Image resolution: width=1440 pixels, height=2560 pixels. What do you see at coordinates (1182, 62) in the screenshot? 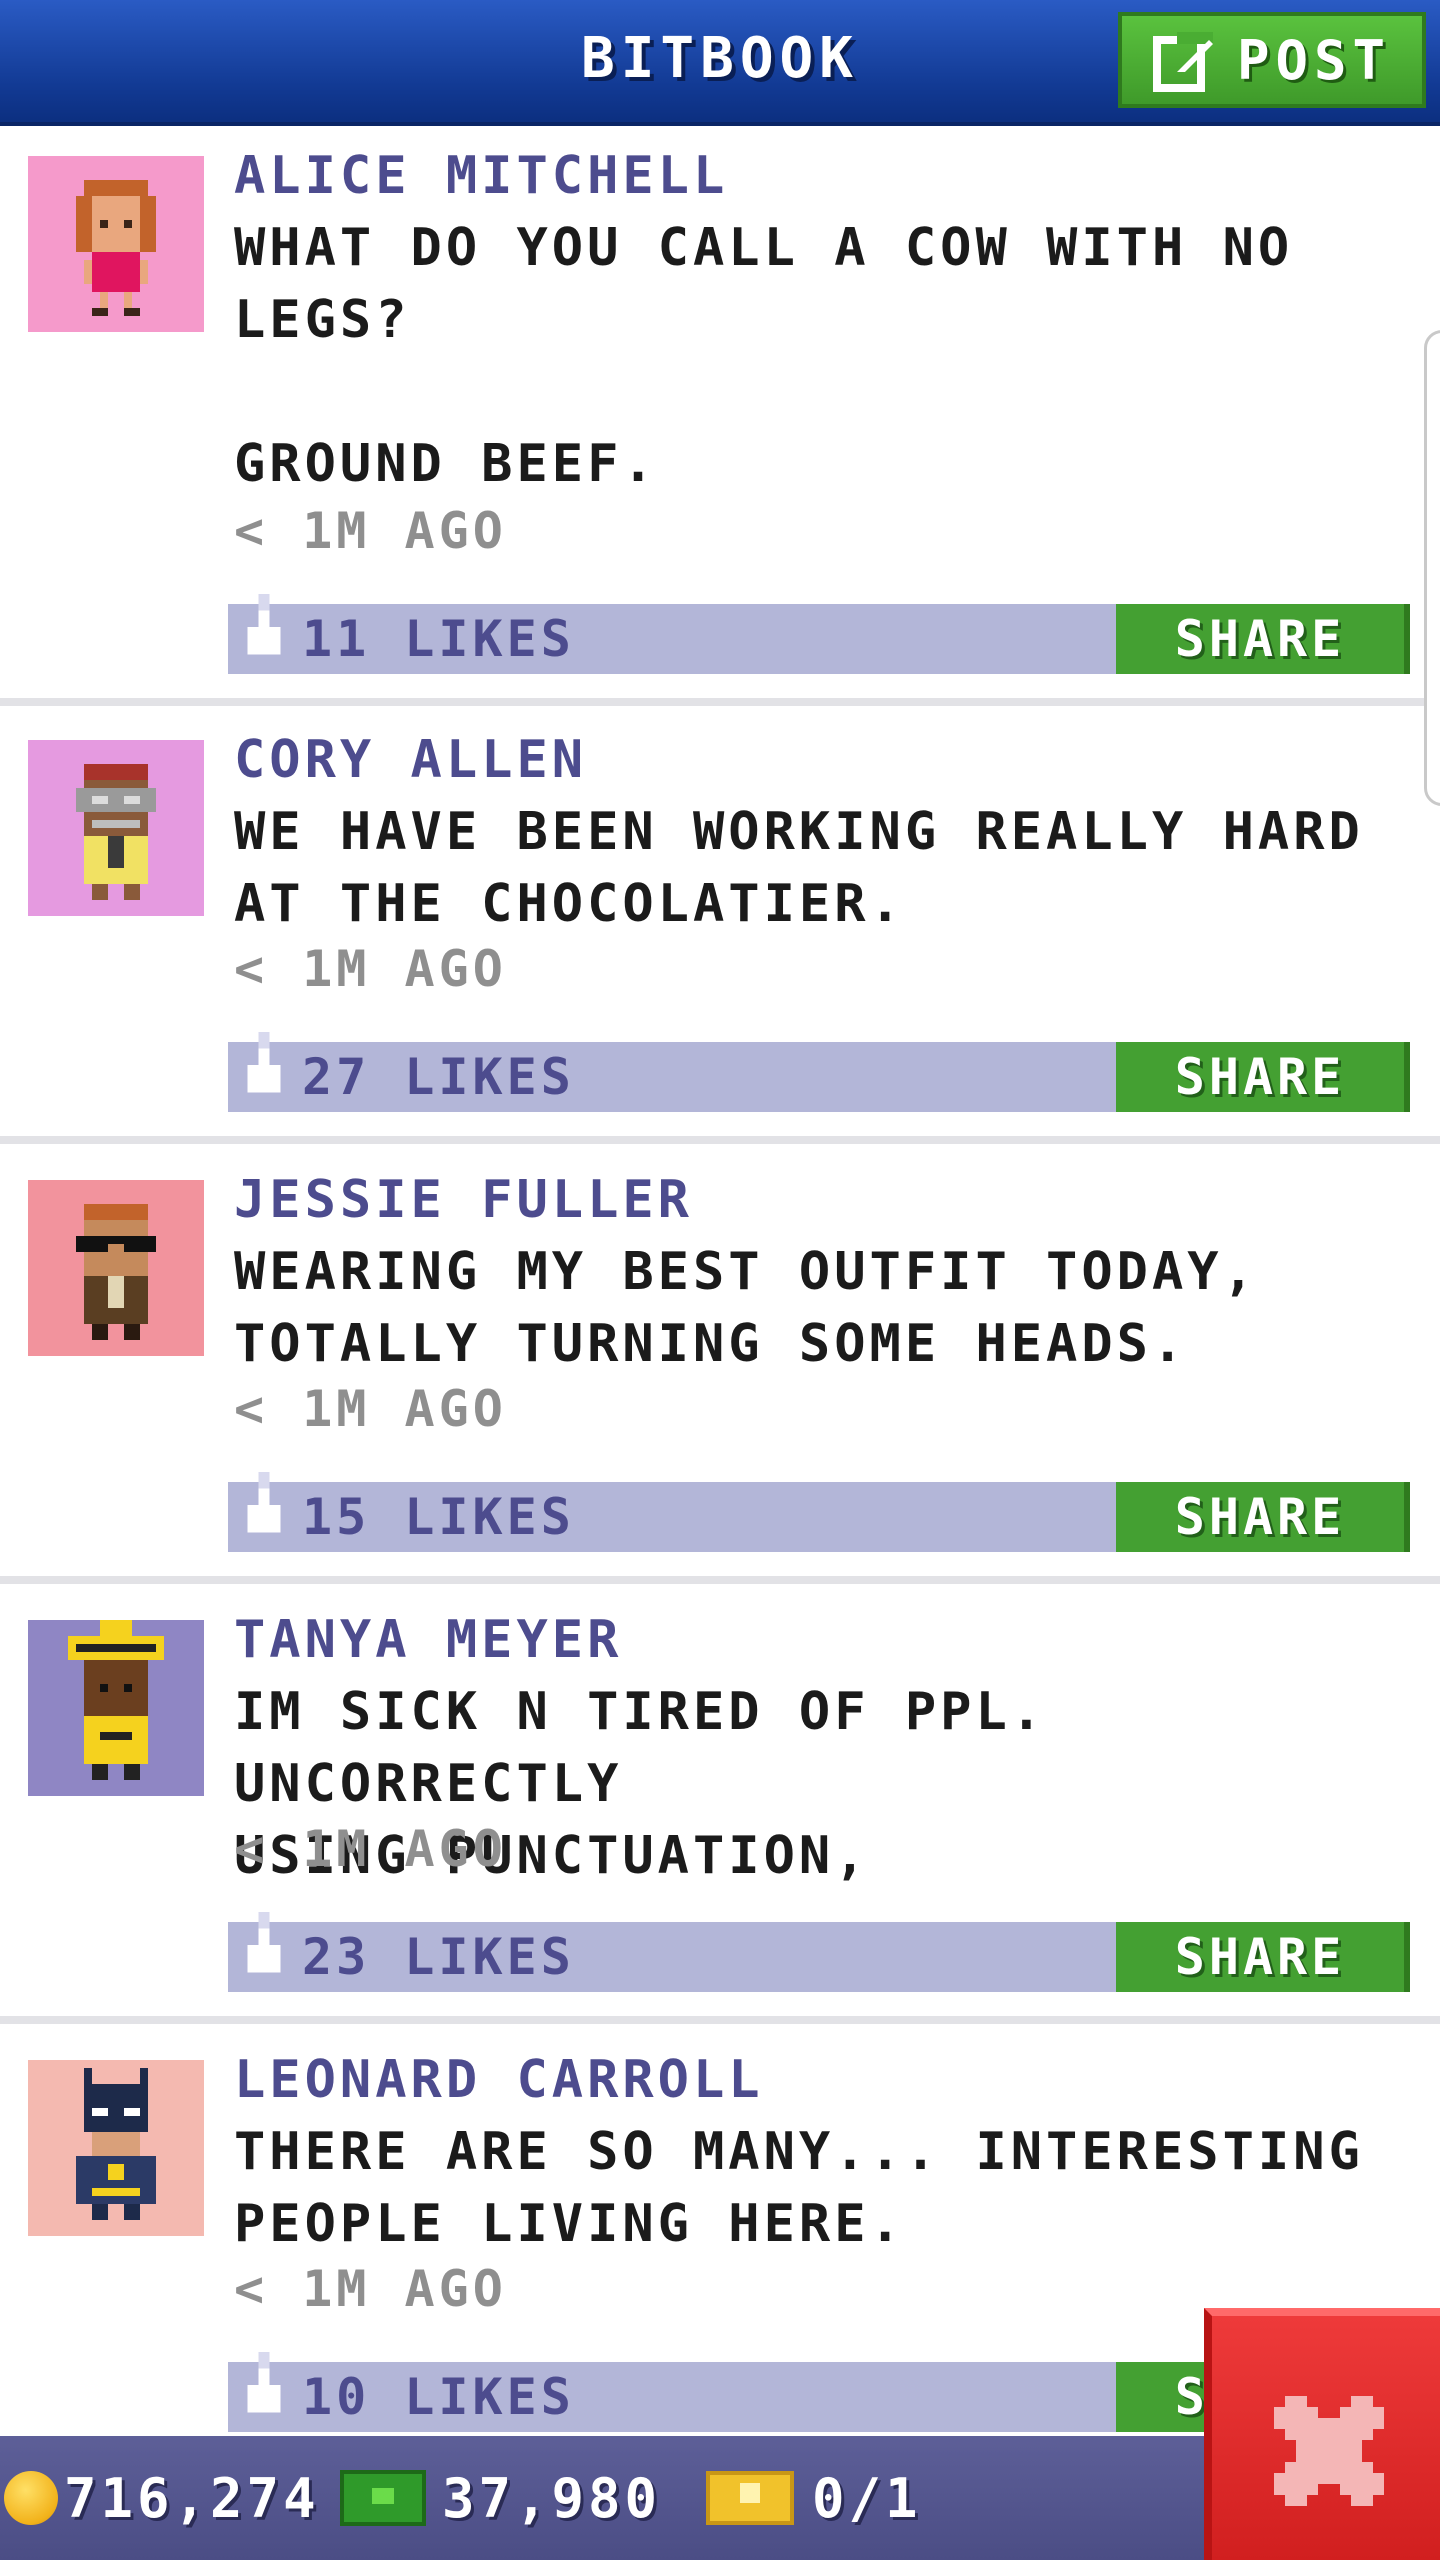
I see `edit-icon` at bounding box center [1182, 62].